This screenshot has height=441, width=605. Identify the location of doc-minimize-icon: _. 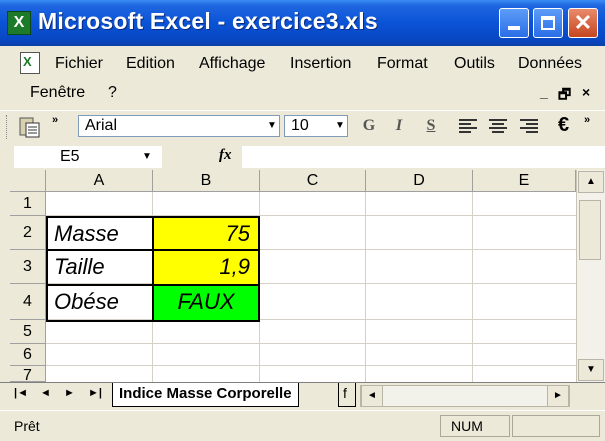
(544, 92).